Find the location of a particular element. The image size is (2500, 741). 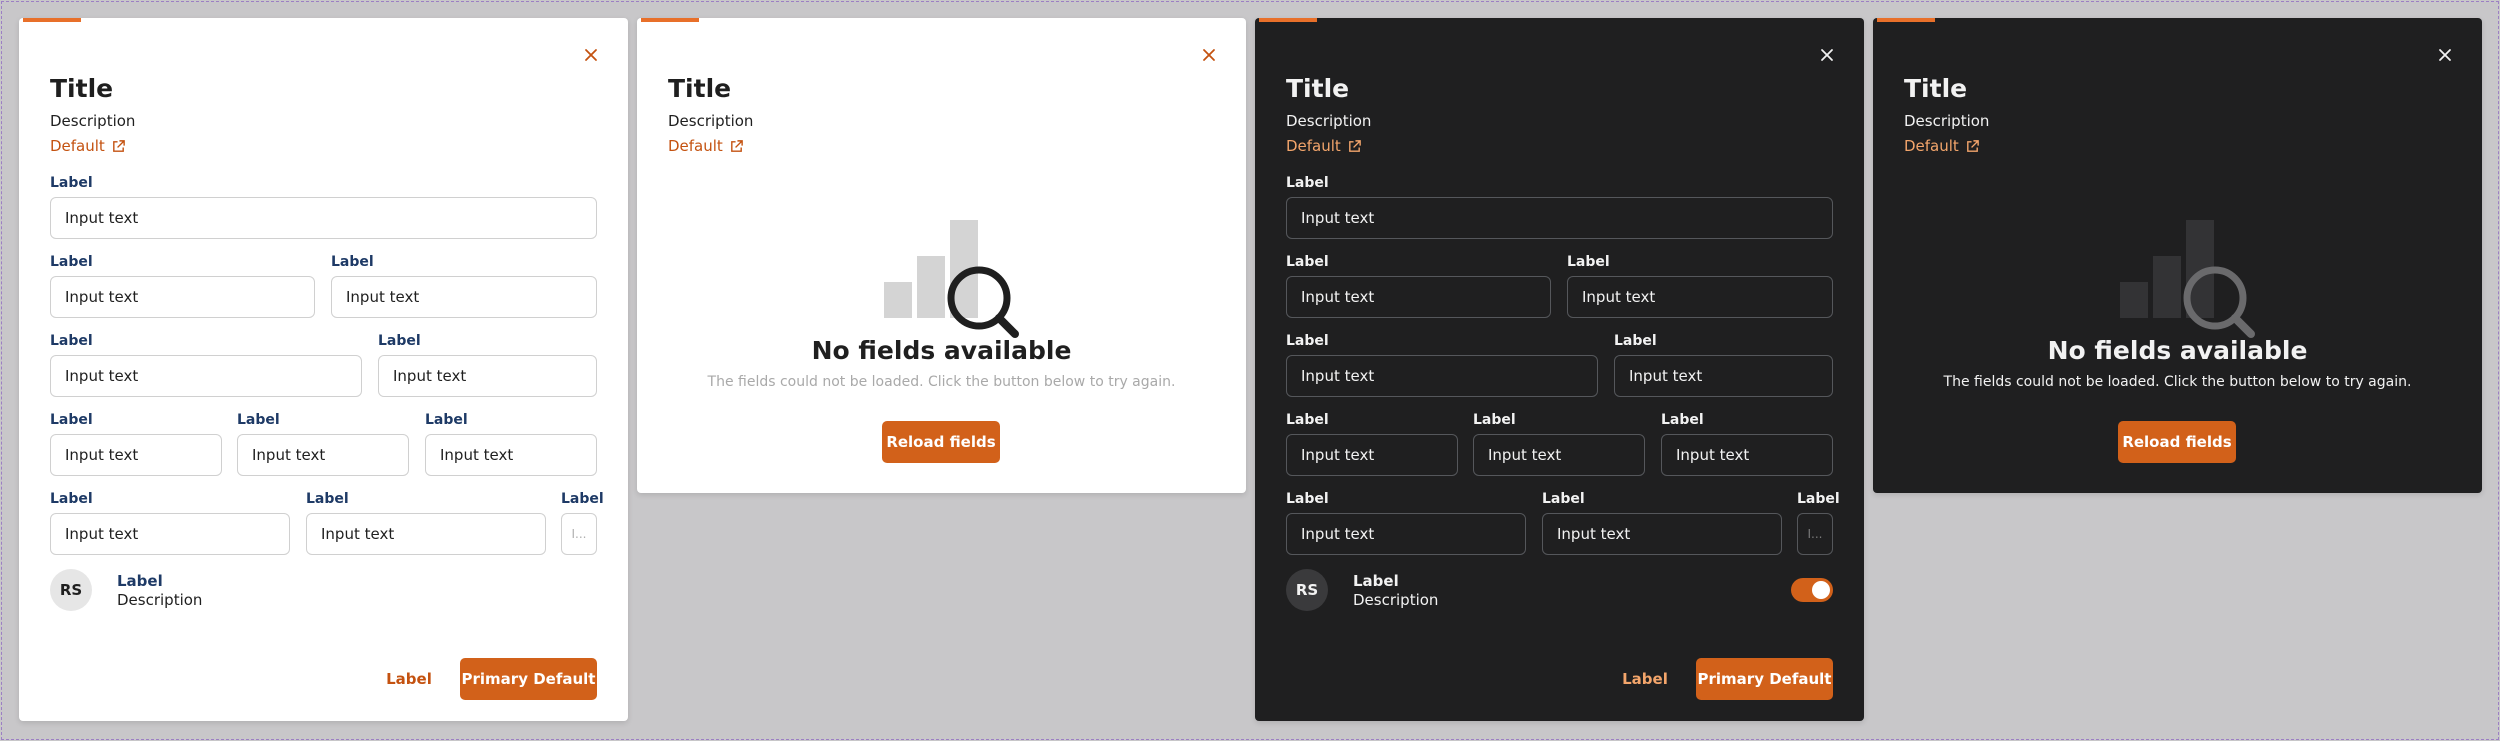

toggle-knob is located at coordinates (1821, 590).